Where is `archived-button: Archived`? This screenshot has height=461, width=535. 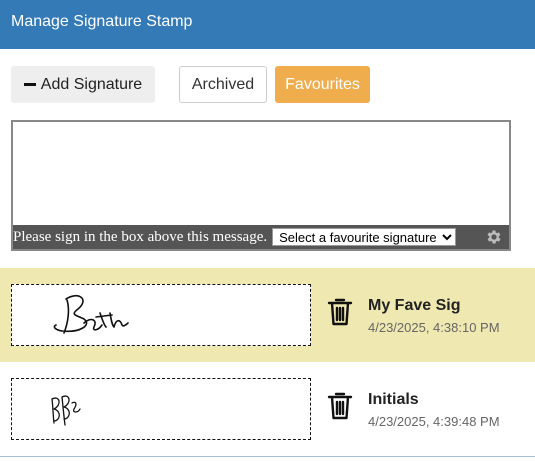
archived-button: Archived is located at coordinates (223, 84).